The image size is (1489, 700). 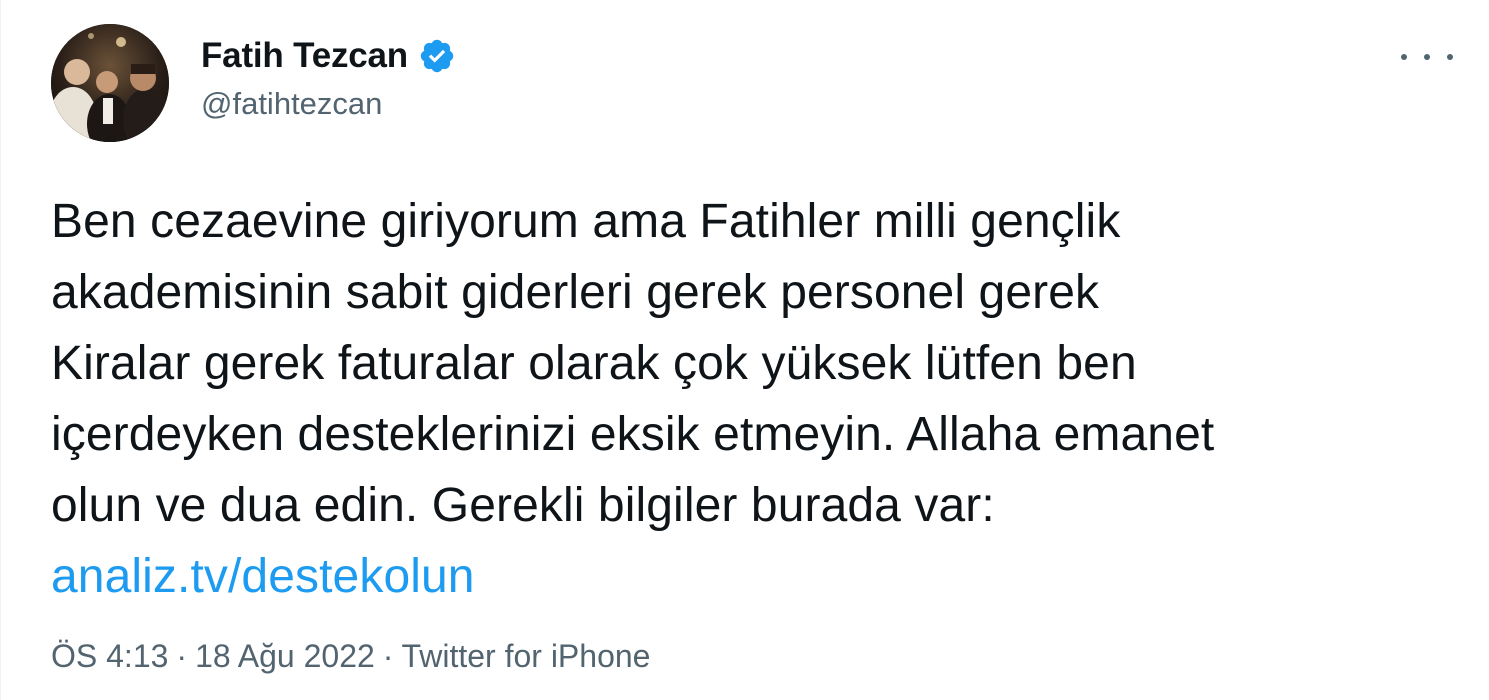 What do you see at coordinates (437, 56) in the screenshot?
I see `verified-badge-icon` at bounding box center [437, 56].